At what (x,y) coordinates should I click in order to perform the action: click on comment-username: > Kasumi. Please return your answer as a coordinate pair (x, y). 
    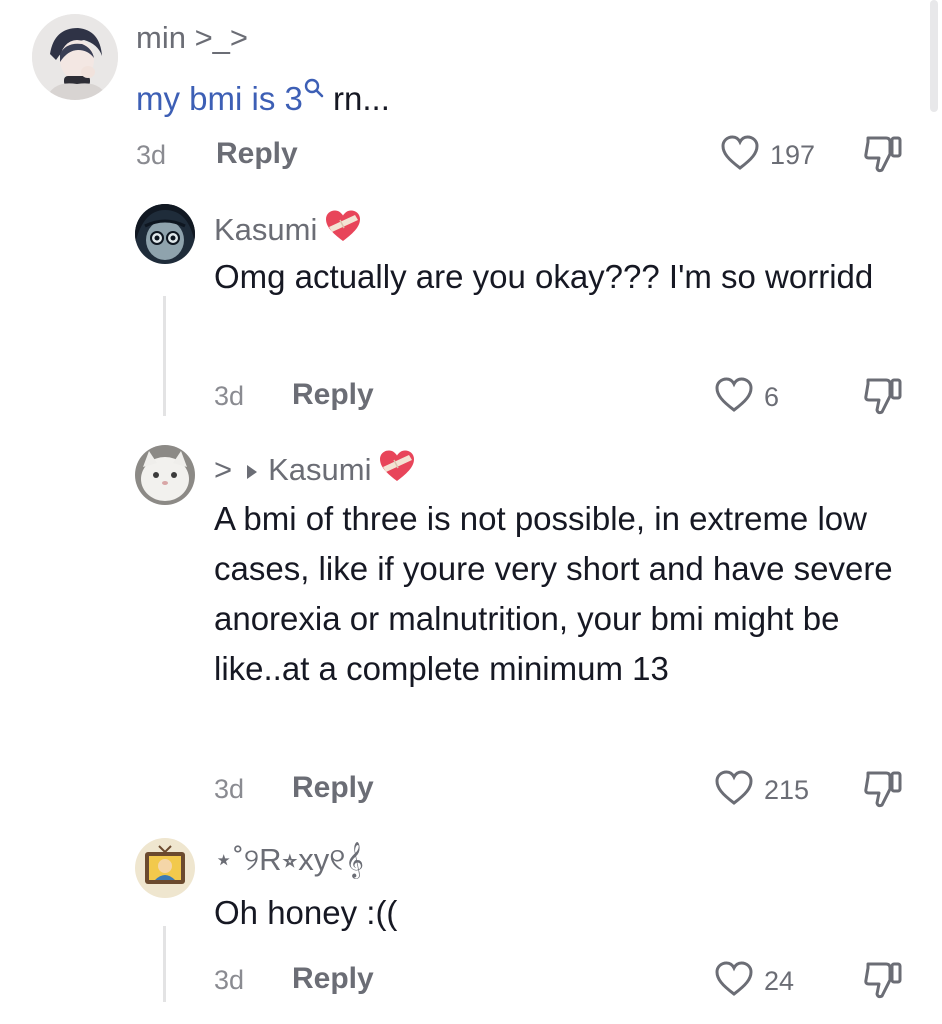
    Looking at the image, I should click on (315, 470).